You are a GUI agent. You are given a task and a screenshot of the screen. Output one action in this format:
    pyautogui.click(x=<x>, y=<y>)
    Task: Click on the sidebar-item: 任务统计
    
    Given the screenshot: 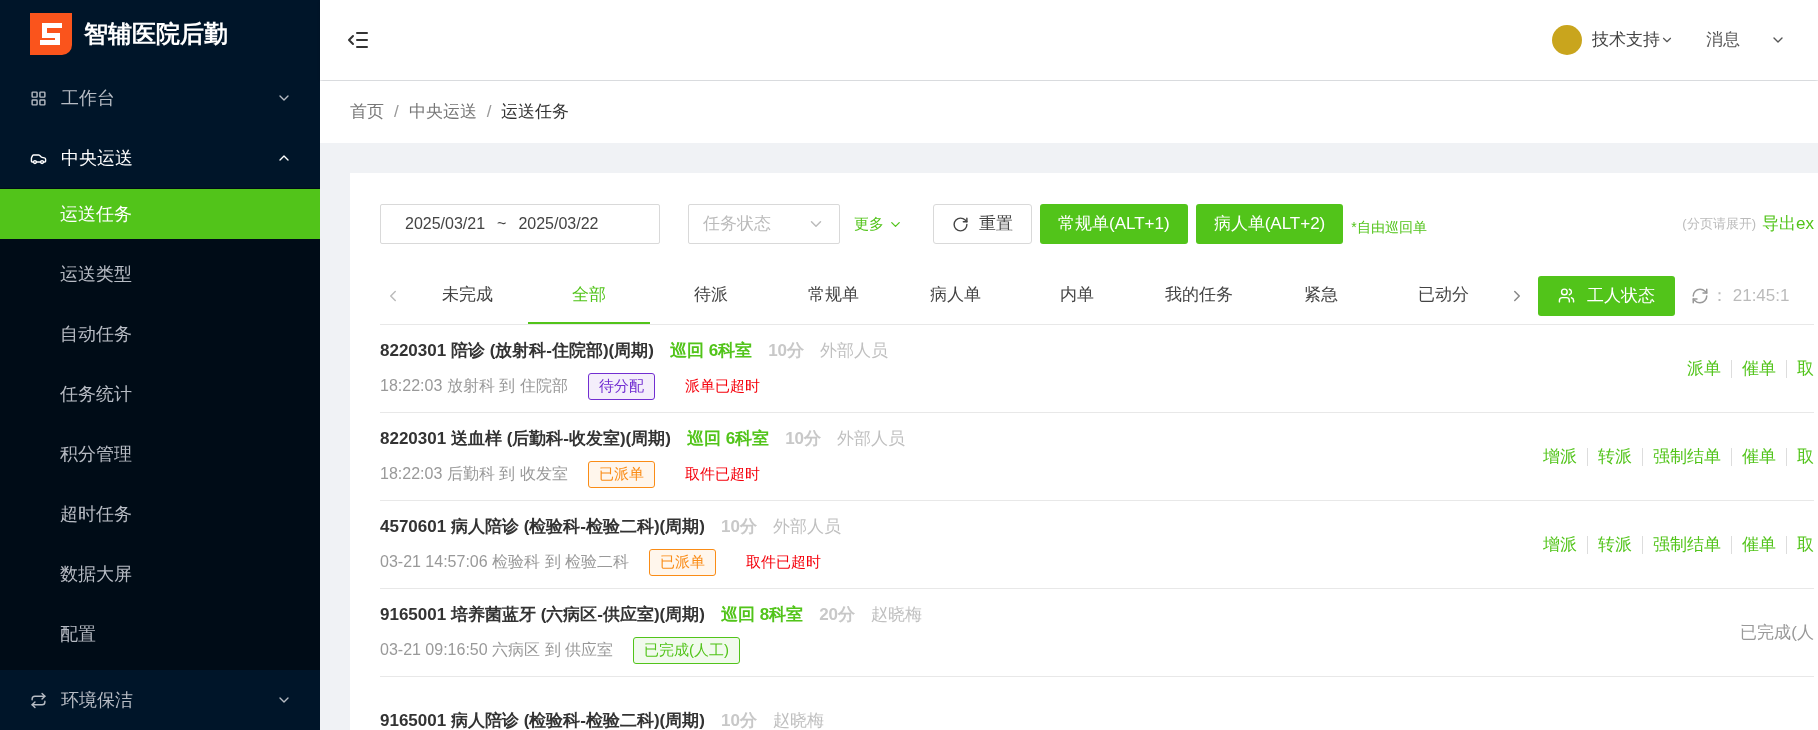 What is the action you would take?
    pyautogui.click(x=160, y=394)
    